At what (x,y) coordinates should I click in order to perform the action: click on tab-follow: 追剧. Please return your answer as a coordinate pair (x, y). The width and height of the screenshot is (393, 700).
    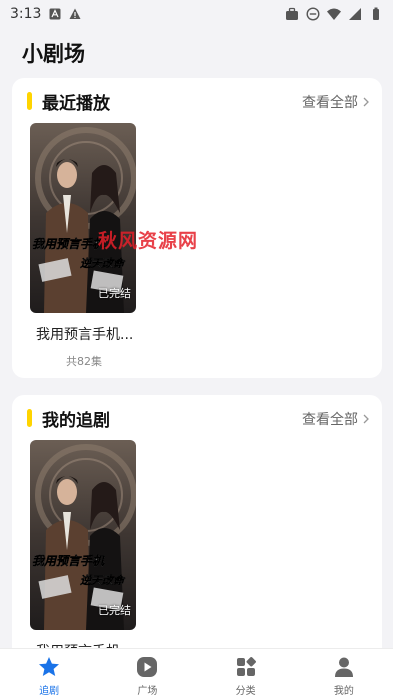
    Looking at the image, I should click on (49, 674).